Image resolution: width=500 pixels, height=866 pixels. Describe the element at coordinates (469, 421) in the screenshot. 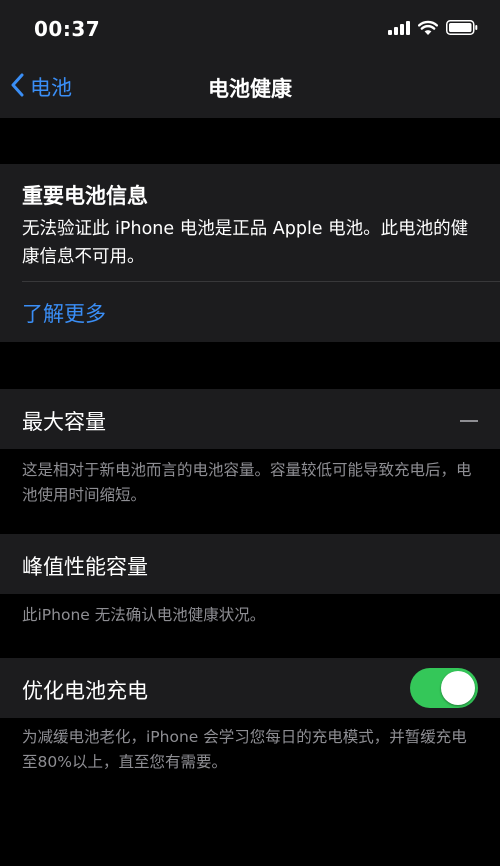

I see `max-capacity-value` at that location.